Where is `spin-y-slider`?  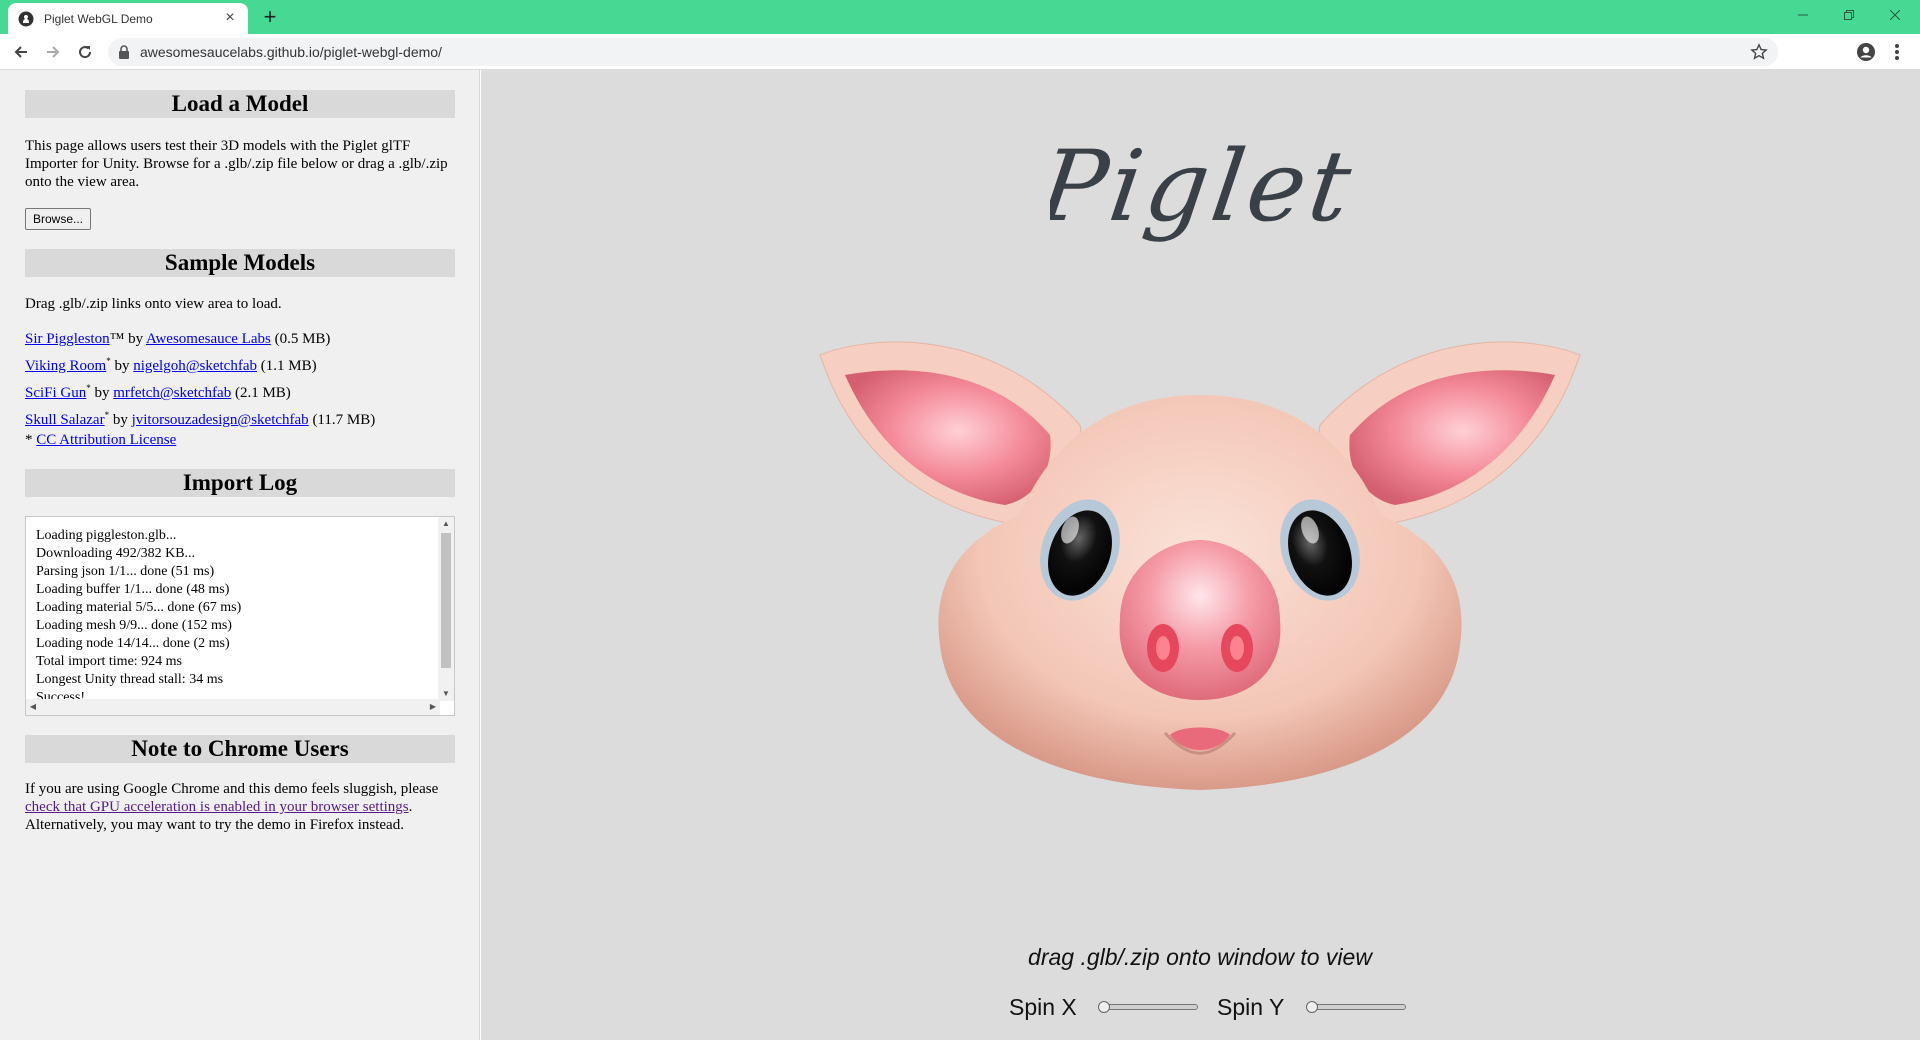
spin-y-slider is located at coordinates (1356, 1007).